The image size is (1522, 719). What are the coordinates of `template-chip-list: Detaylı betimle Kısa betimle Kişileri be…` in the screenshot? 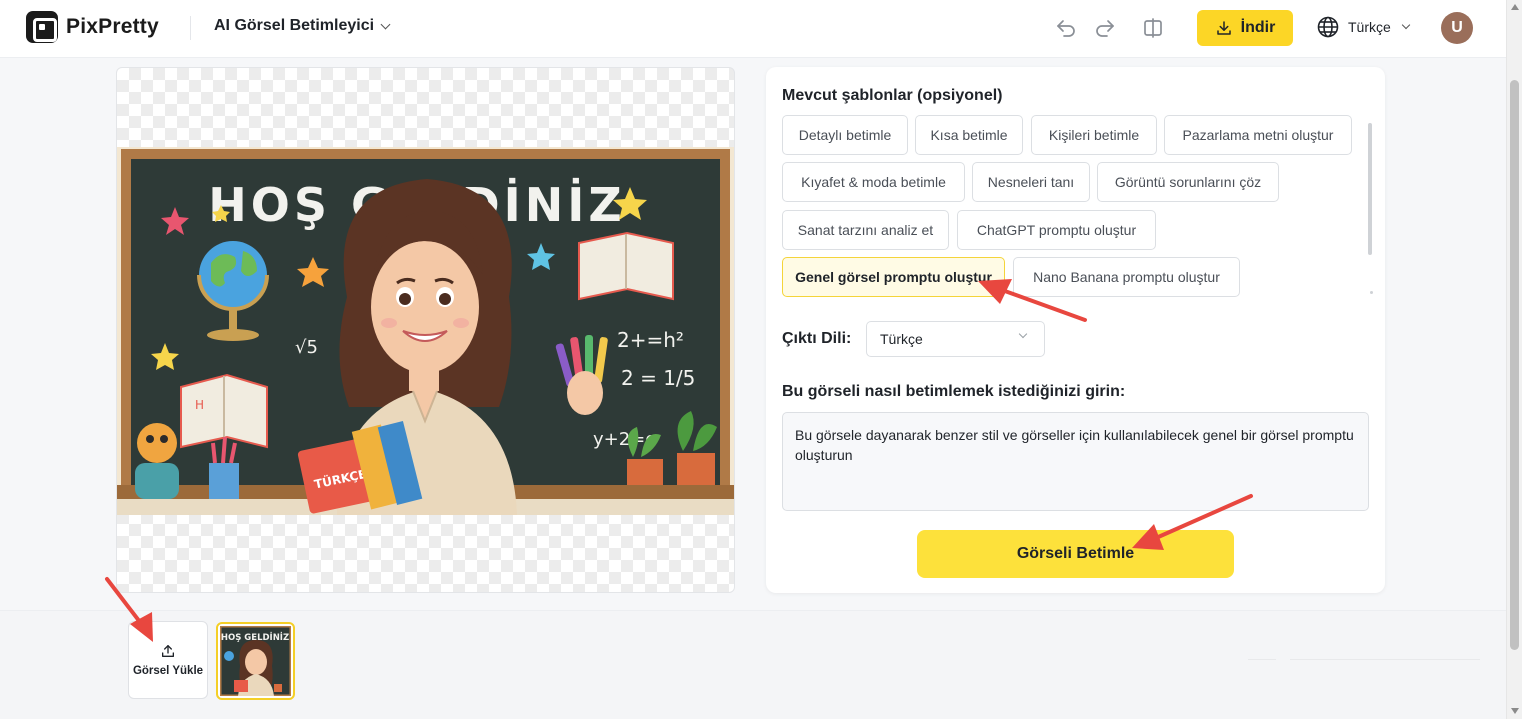 It's located at (1069, 206).